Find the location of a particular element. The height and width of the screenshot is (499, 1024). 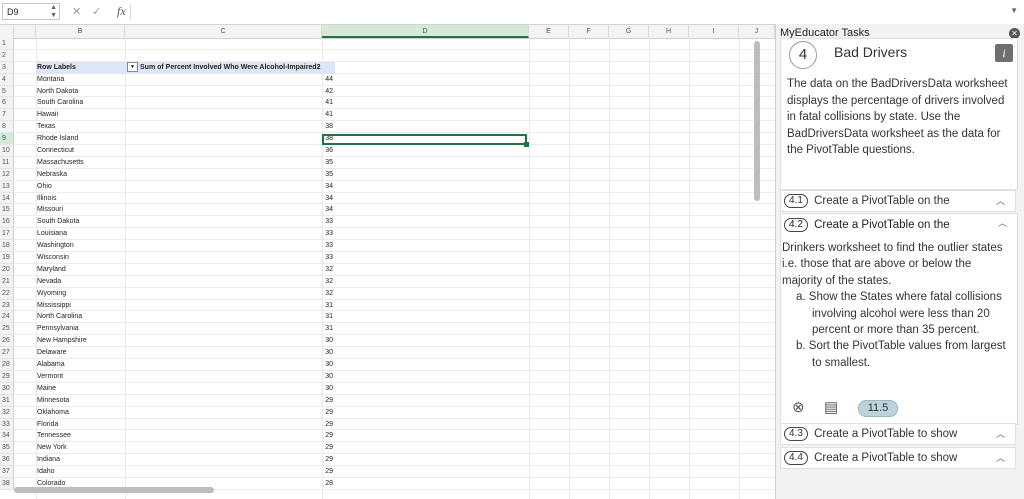

row-label-cell: Nevada is located at coordinates (80, 282).